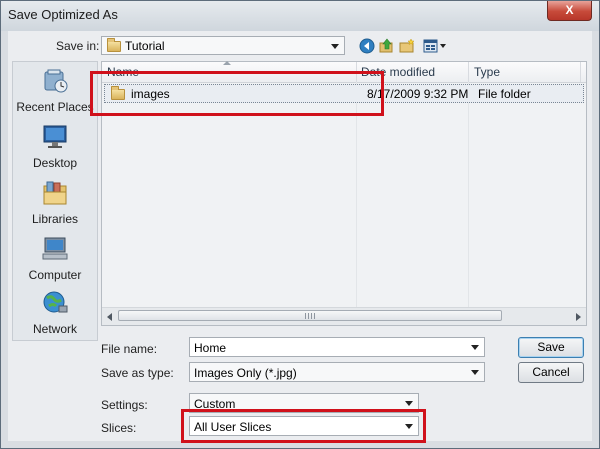 The width and height of the screenshot is (600, 449). I want to click on file-type-cell: File folder, so click(504, 94).